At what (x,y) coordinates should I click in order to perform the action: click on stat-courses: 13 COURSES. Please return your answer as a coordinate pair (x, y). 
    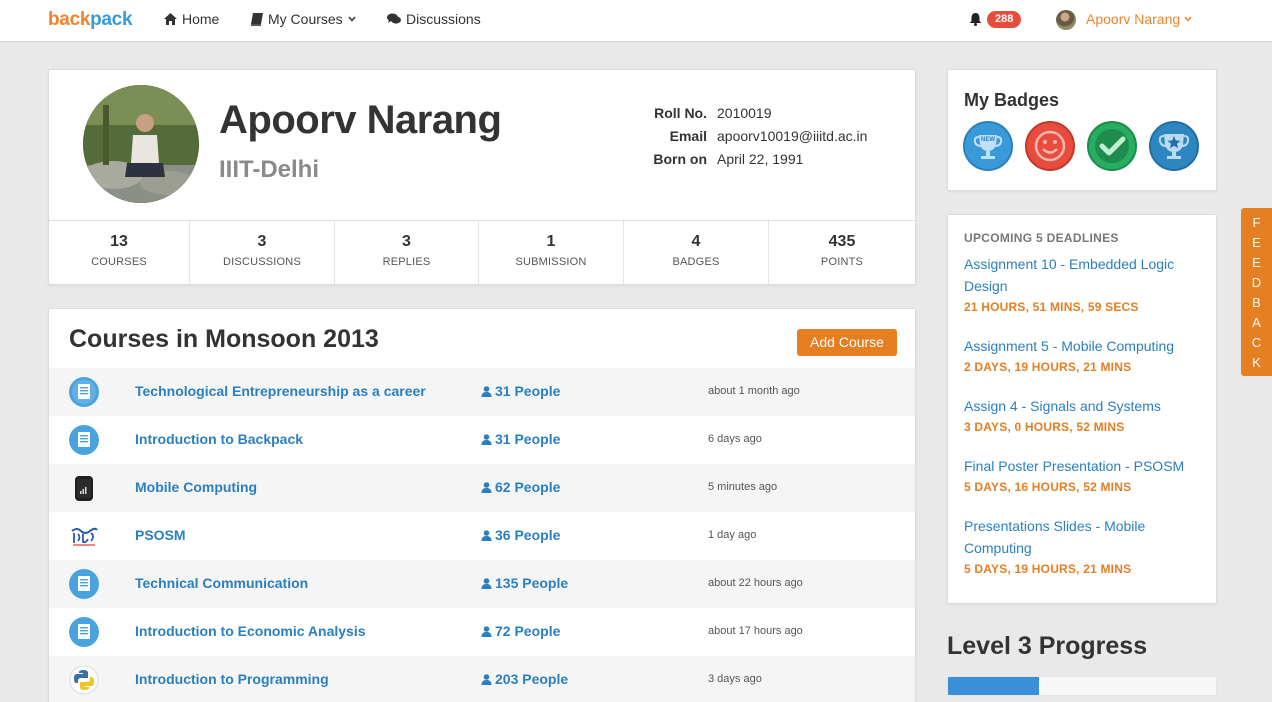
    Looking at the image, I should click on (119, 252).